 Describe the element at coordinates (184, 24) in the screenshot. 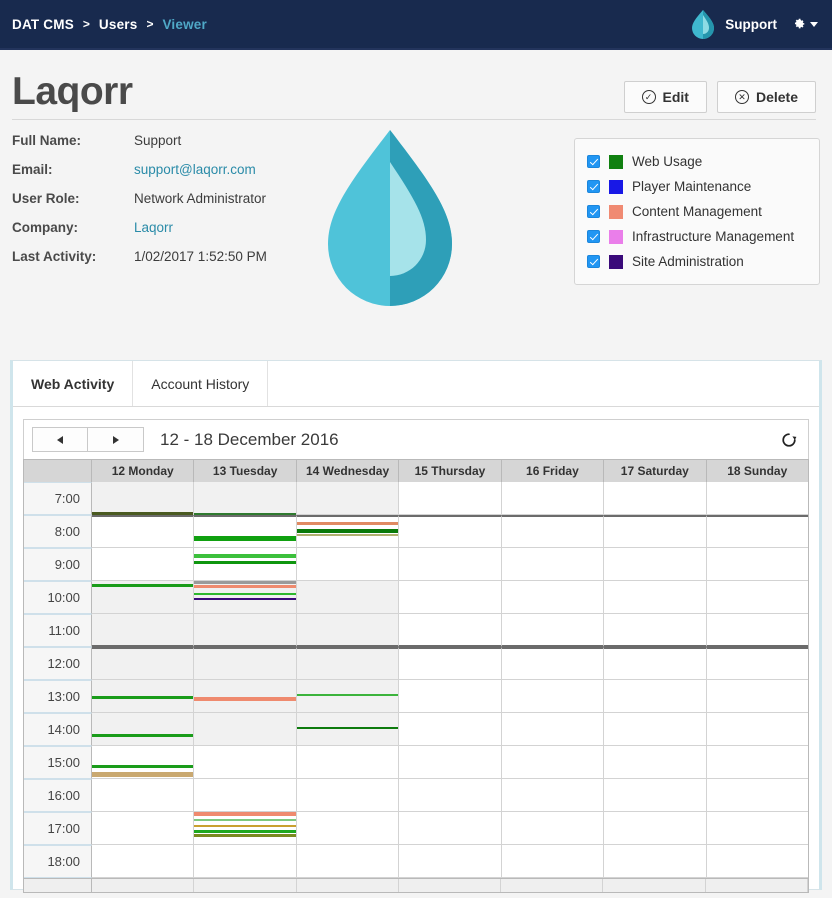

I see `breadcrumb-item-viewer: Viewer` at that location.